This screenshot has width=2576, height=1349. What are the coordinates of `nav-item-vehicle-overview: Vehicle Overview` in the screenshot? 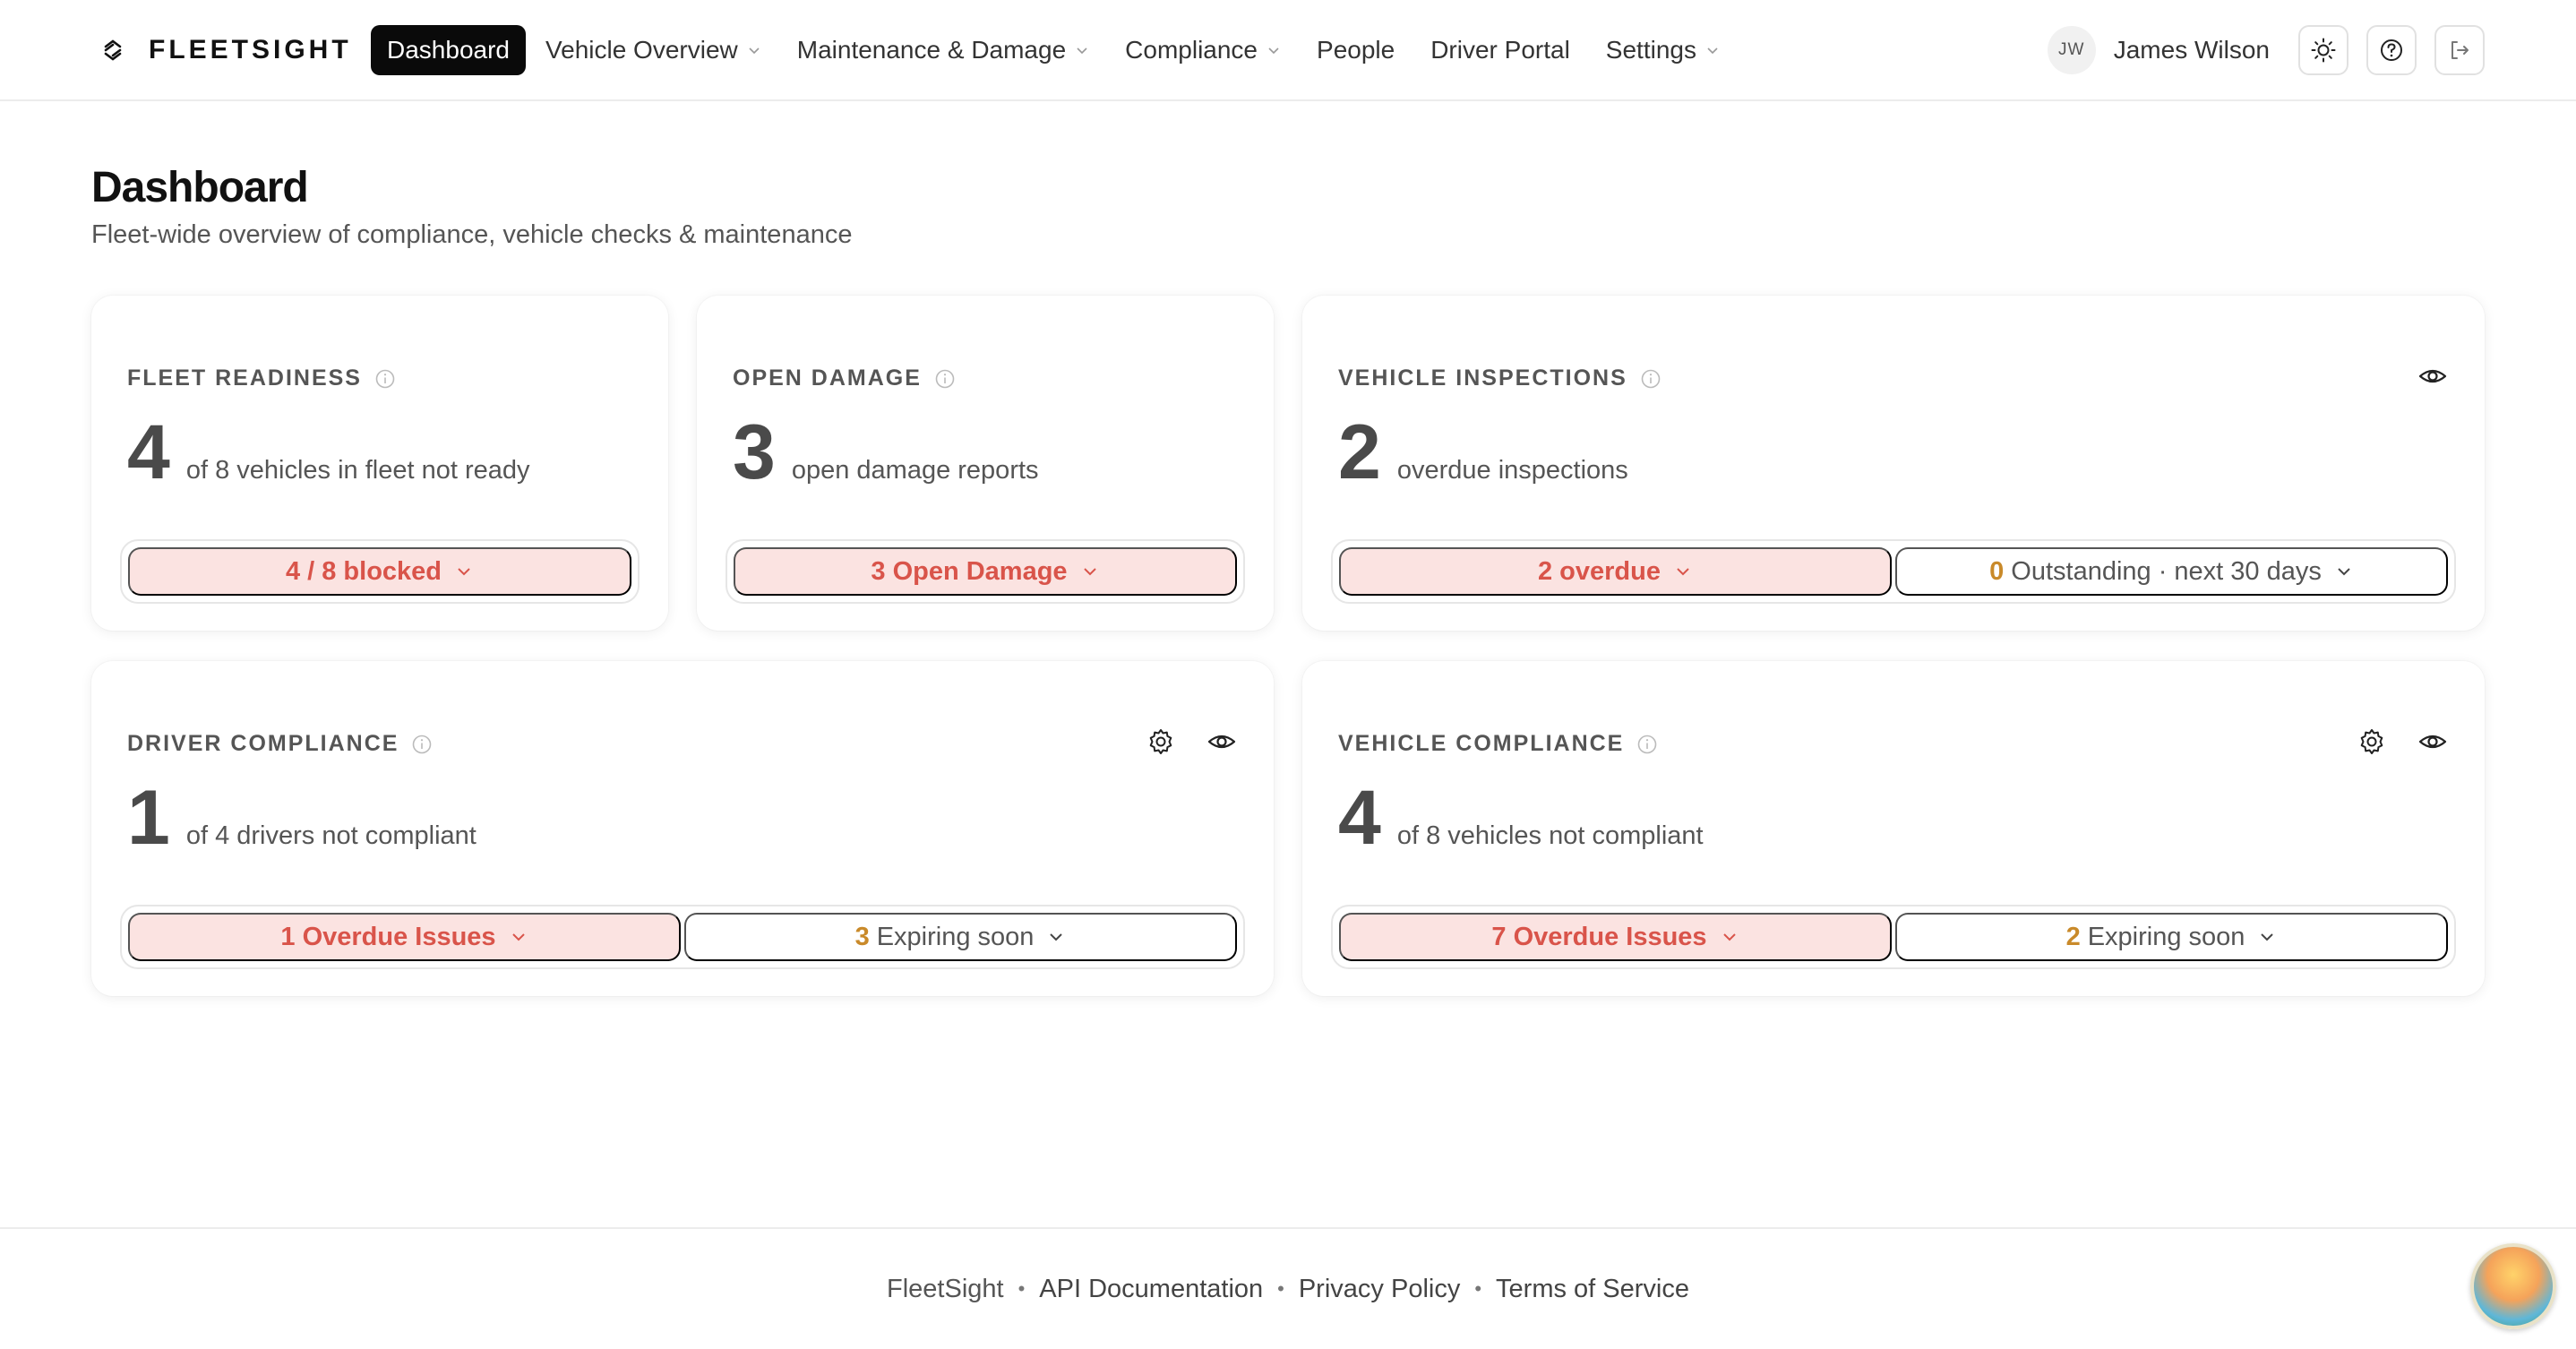 It's located at (653, 50).